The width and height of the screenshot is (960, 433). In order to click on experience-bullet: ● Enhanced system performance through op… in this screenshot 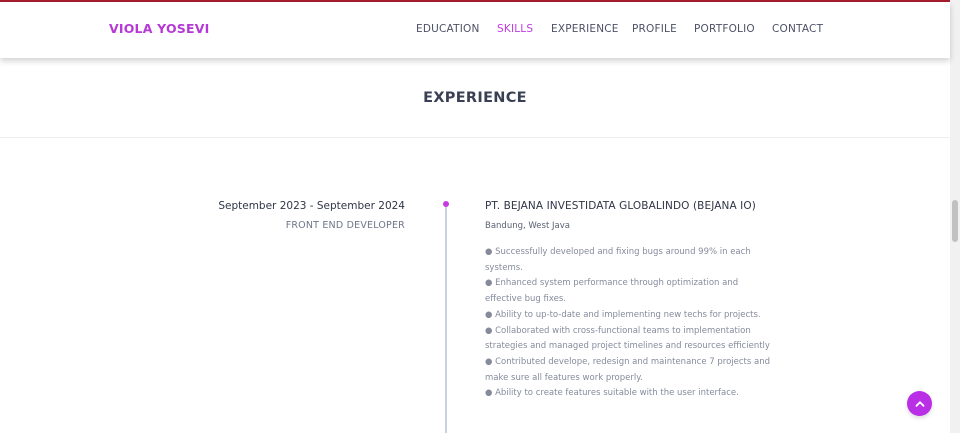, I will do `click(612, 291)`.